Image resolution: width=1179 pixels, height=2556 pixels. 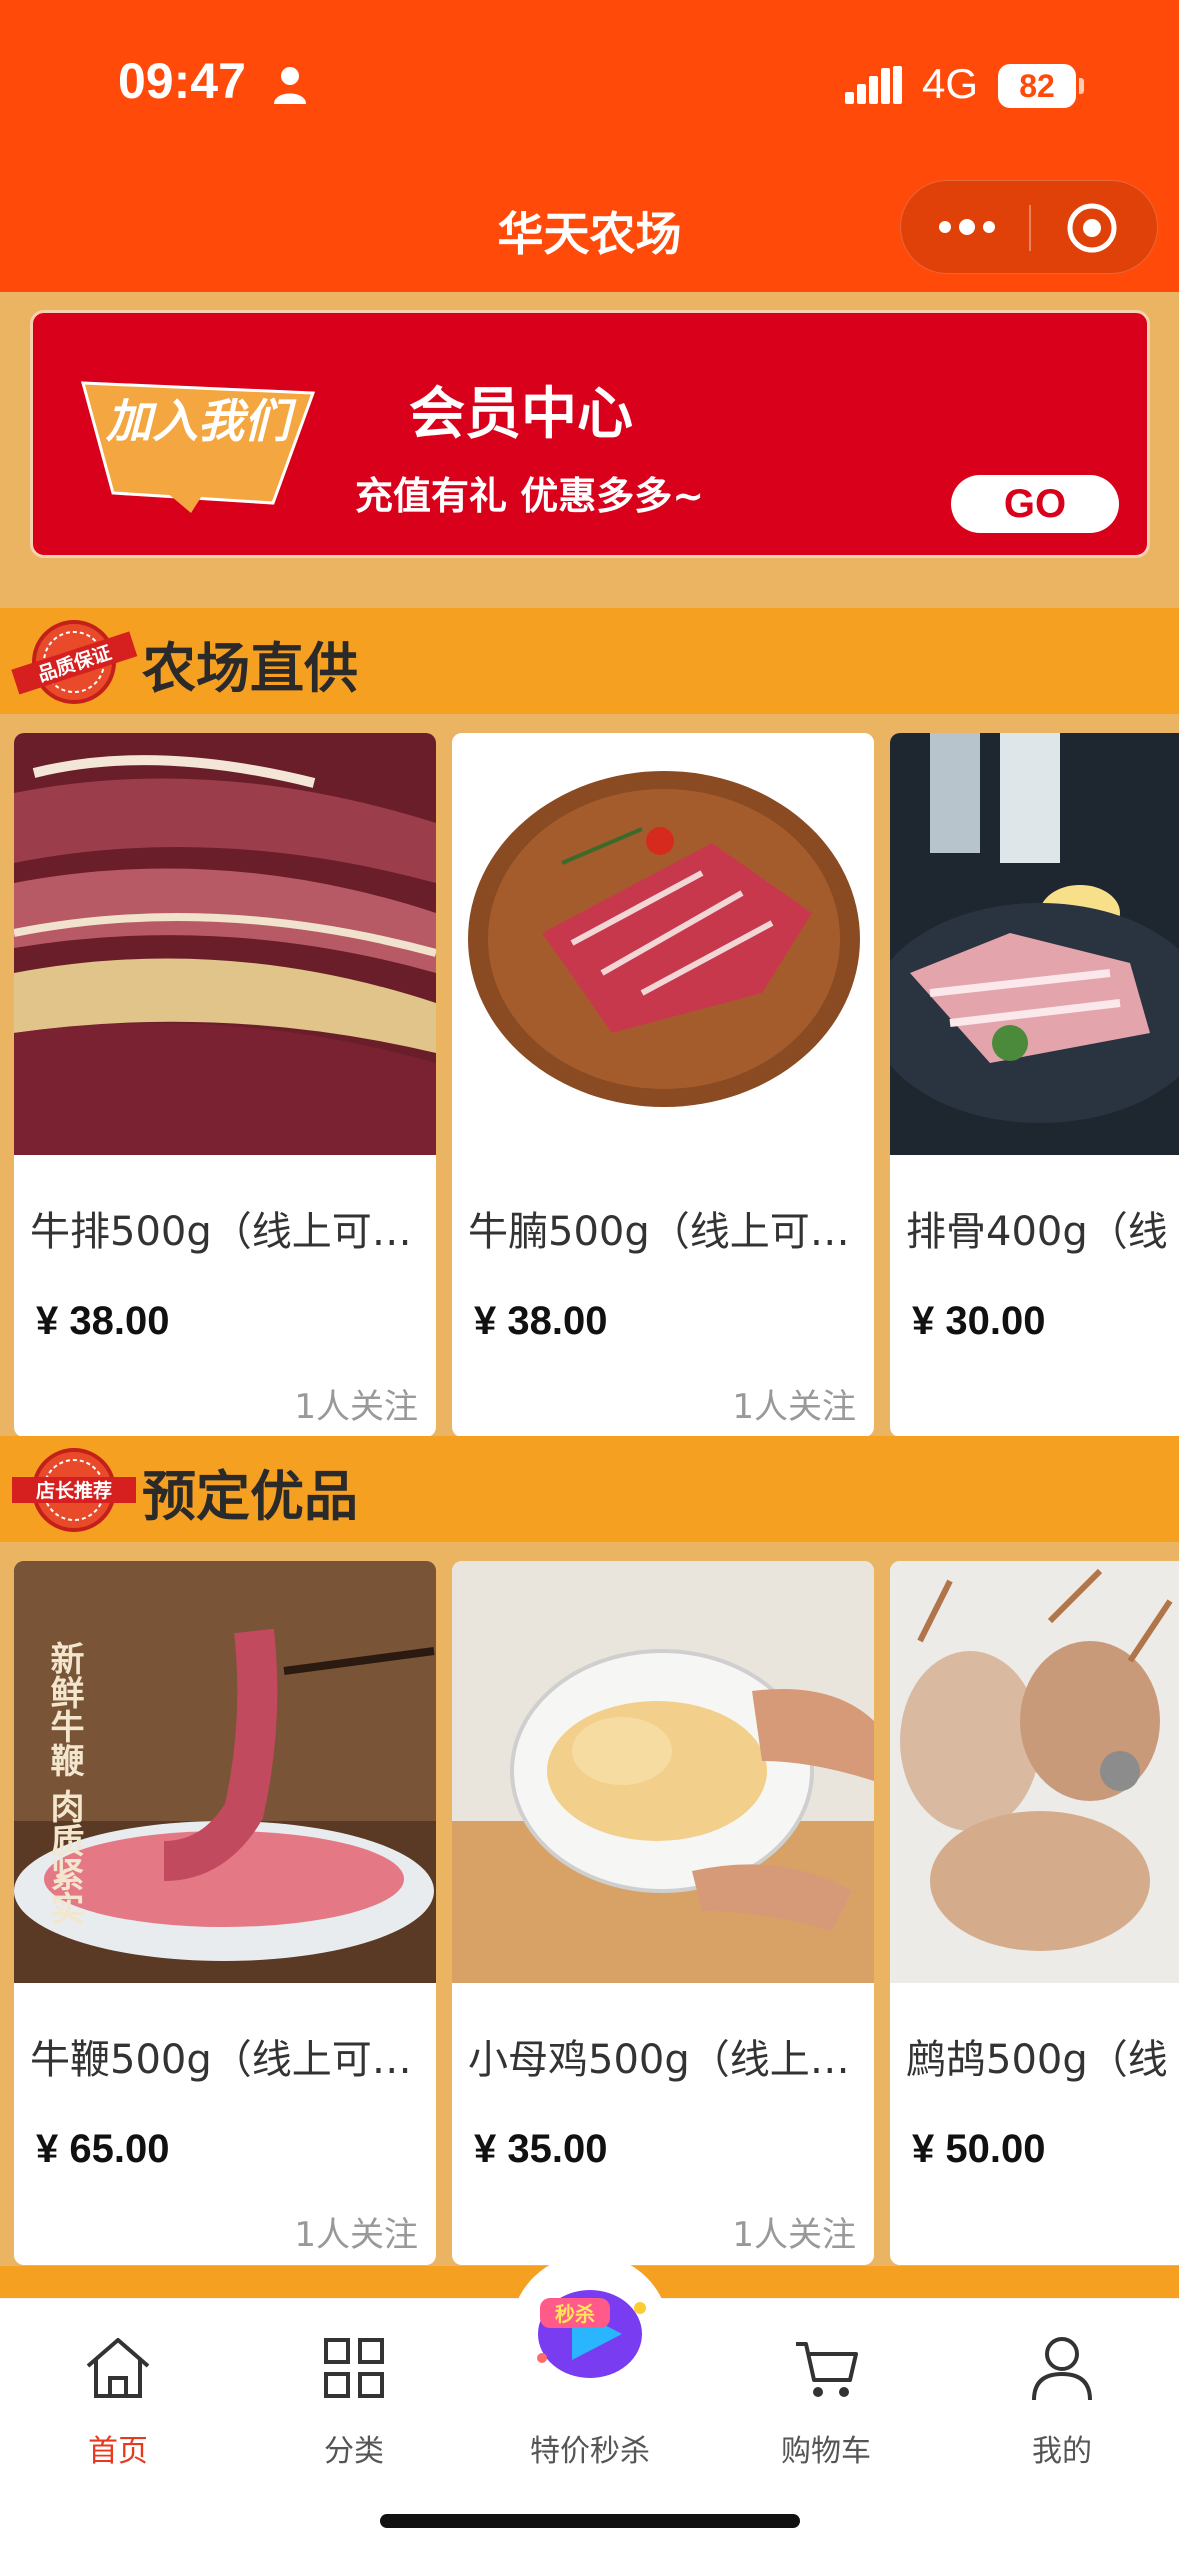 I want to click on status-time: 09:47, so click(x=182, y=81).